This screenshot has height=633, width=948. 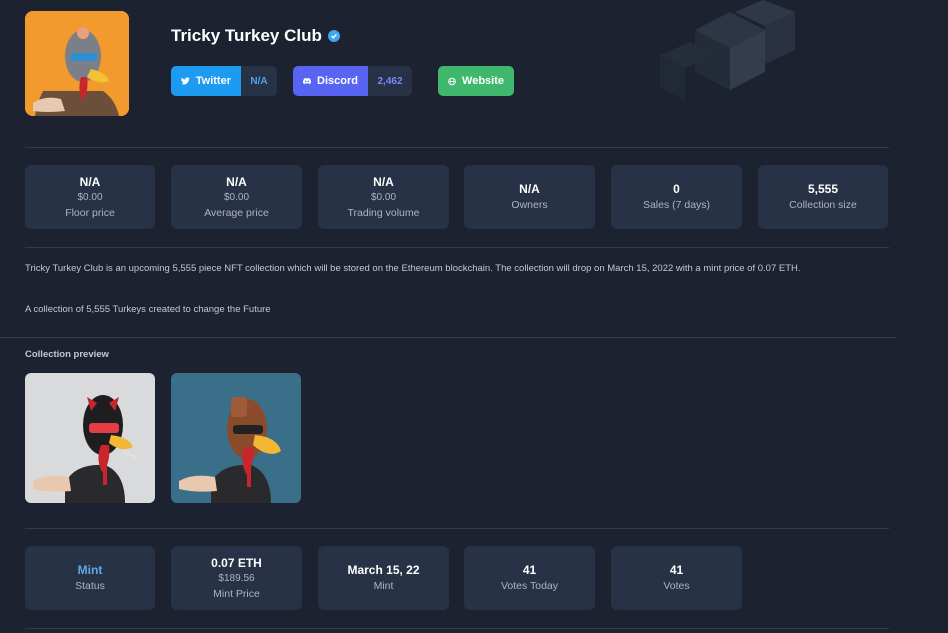 I want to click on collection-avatar, so click(x=77, y=63).